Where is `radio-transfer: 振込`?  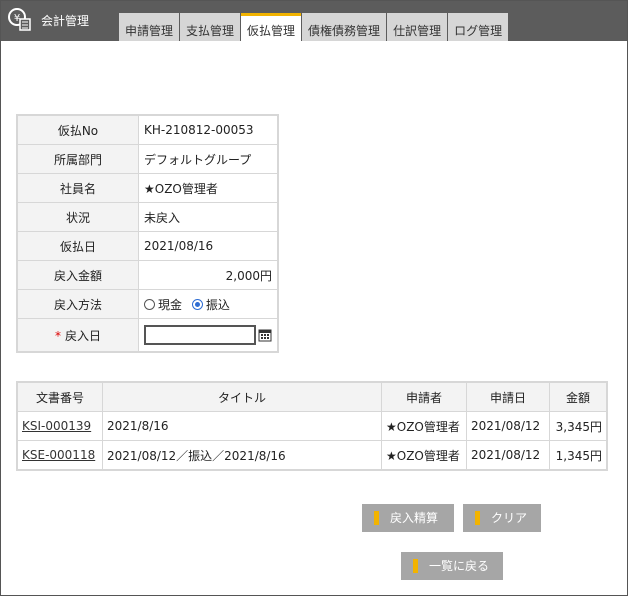 radio-transfer: 振込 is located at coordinates (210, 304).